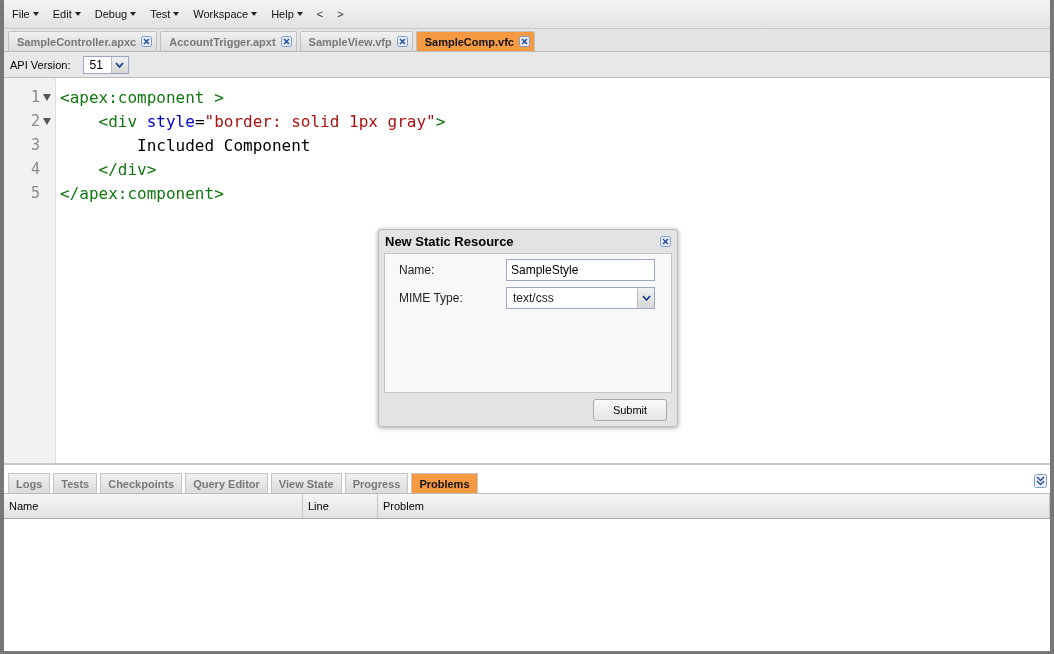  Describe the element at coordinates (306, 483) in the screenshot. I see `panel-tab: View State` at that location.